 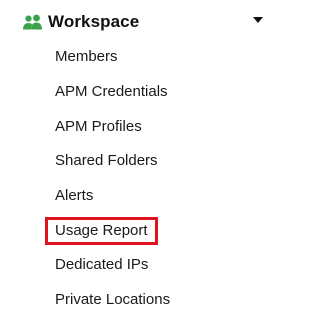 What do you see at coordinates (162, 265) in the screenshot?
I see `menu-item-dedicated-ips: Dedicated IPs` at bounding box center [162, 265].